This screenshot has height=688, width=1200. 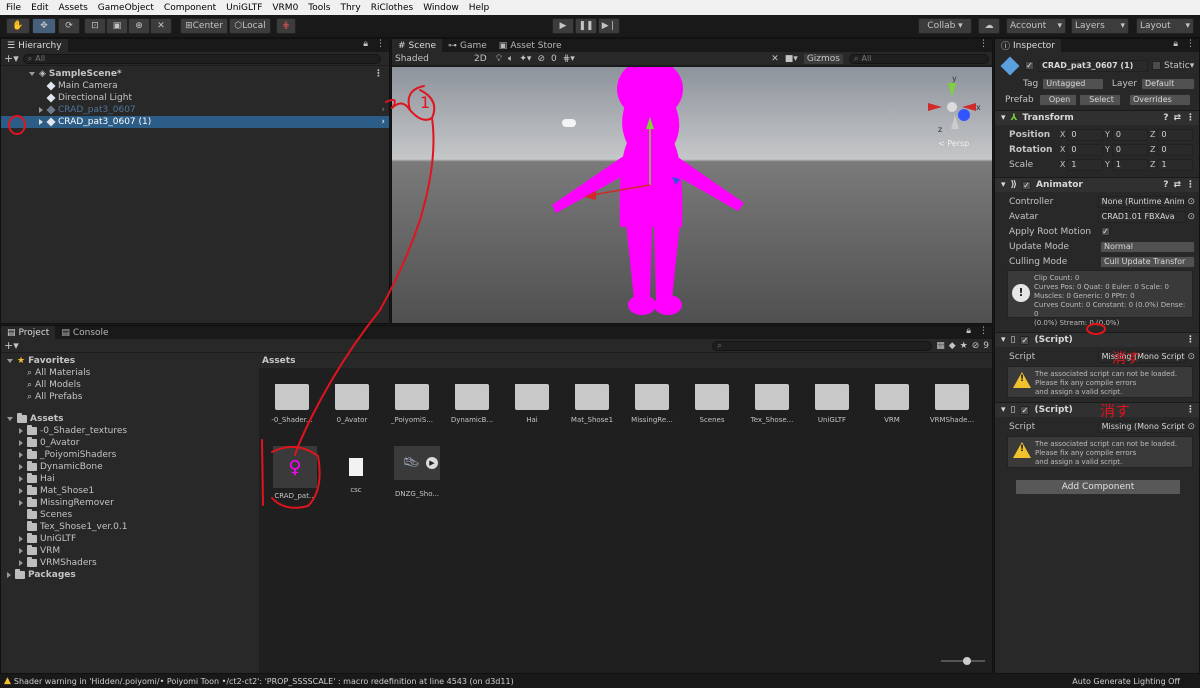 What do you see at coordinates (129, 491) in the screenshot?
I see `tree-folder: Mat_Shose1` at bounding box center [129, 491].